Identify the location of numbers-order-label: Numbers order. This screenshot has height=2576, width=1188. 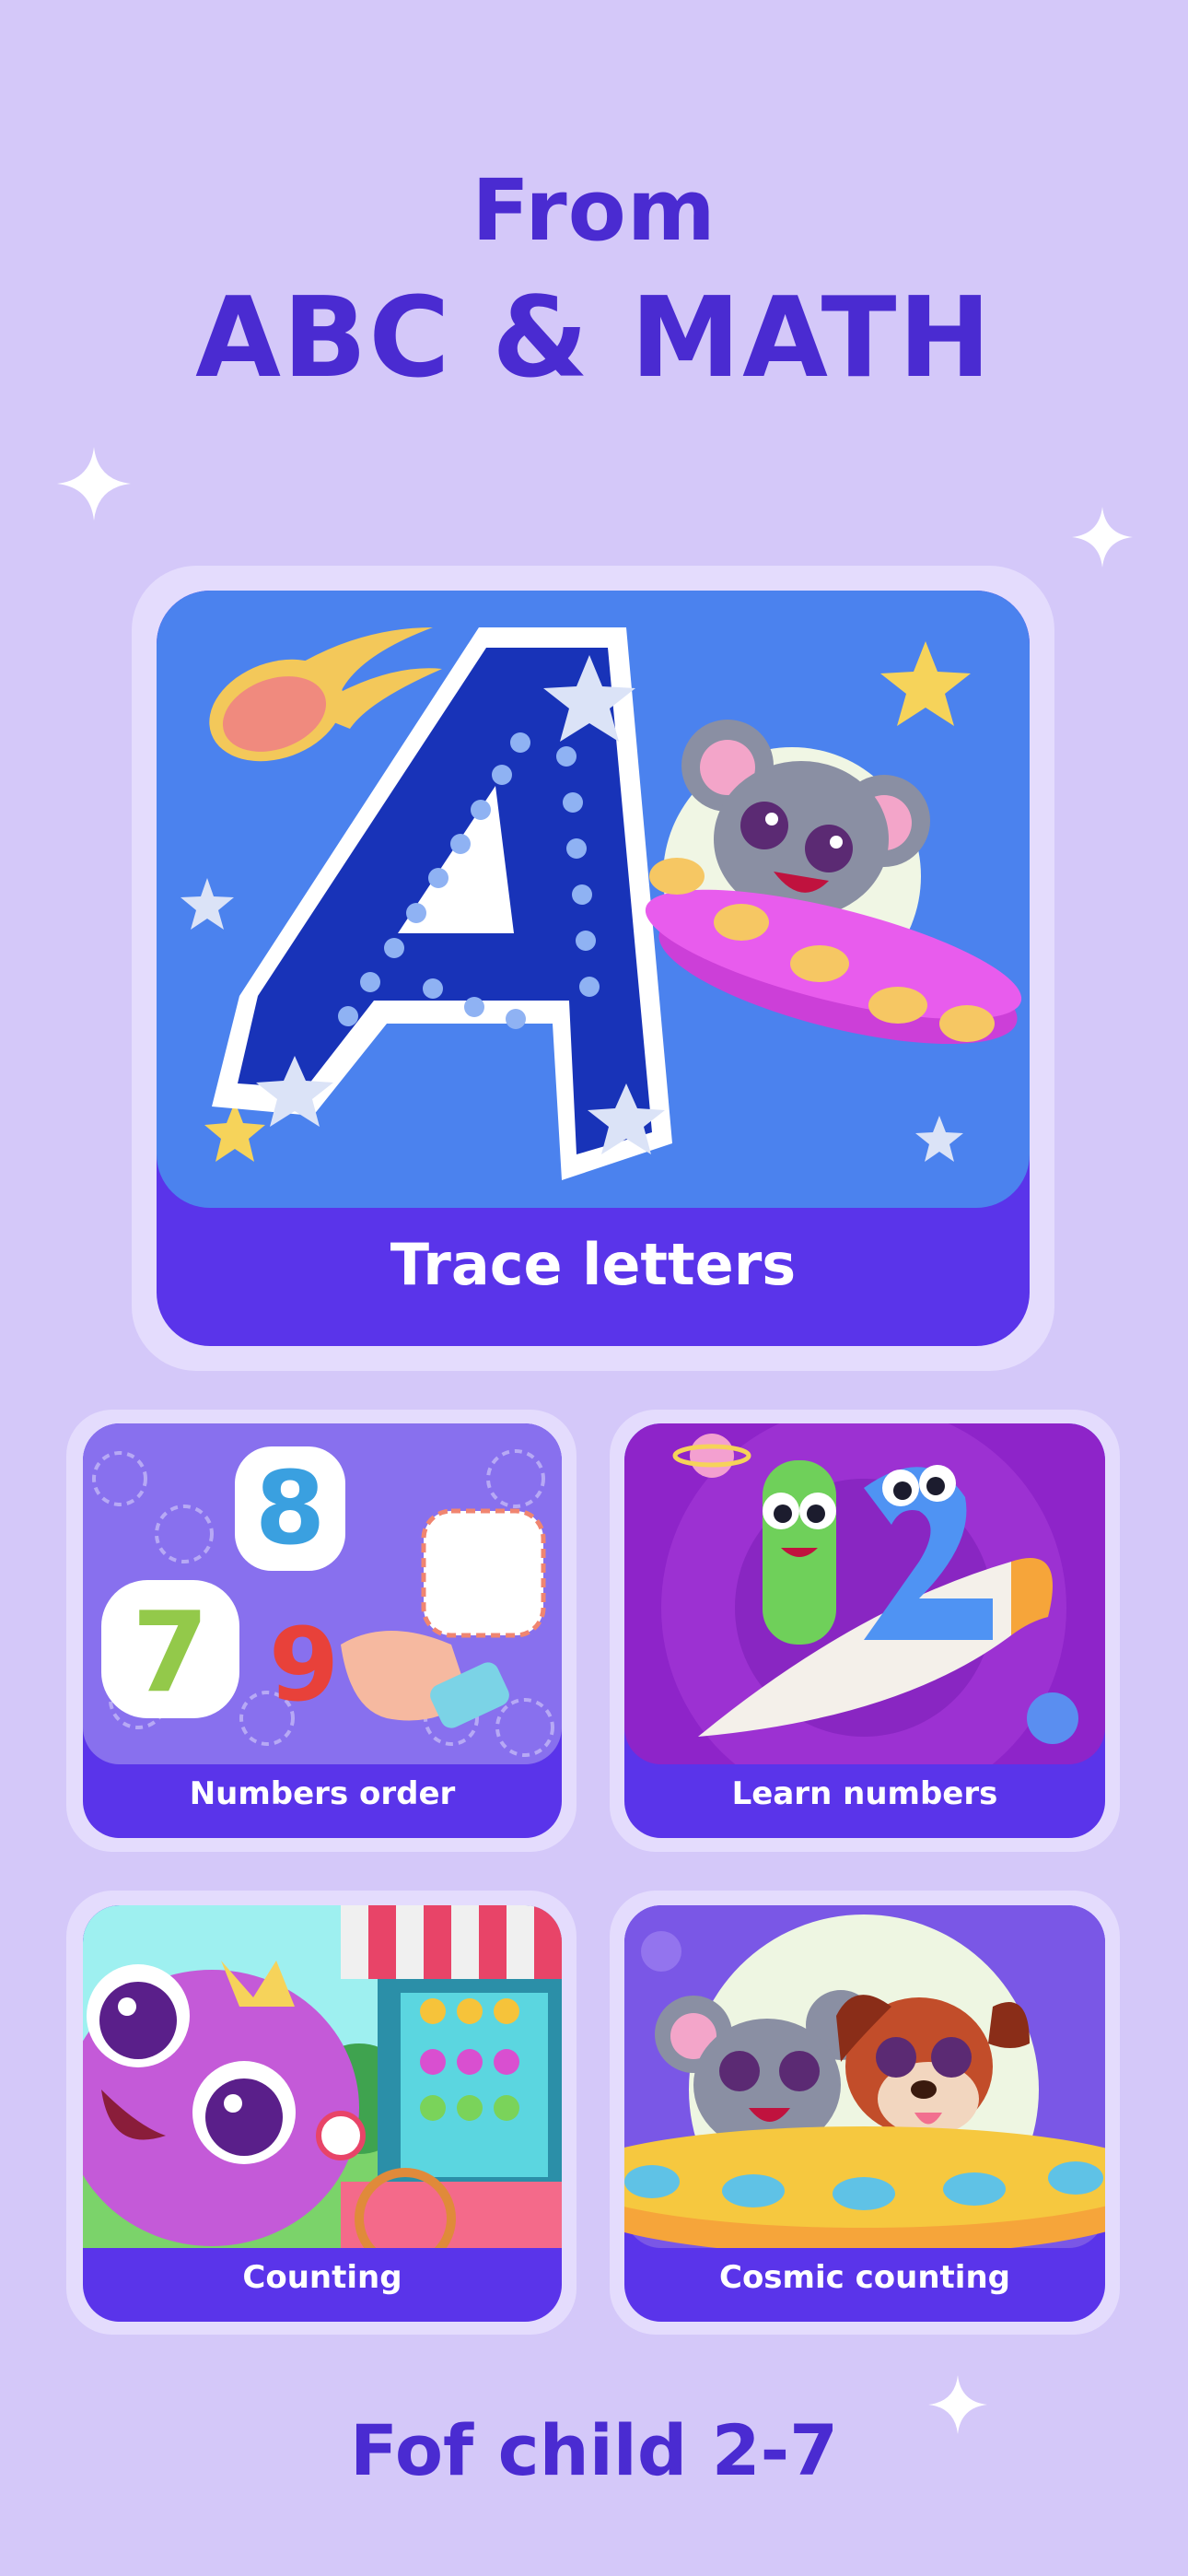
(322, 1793).